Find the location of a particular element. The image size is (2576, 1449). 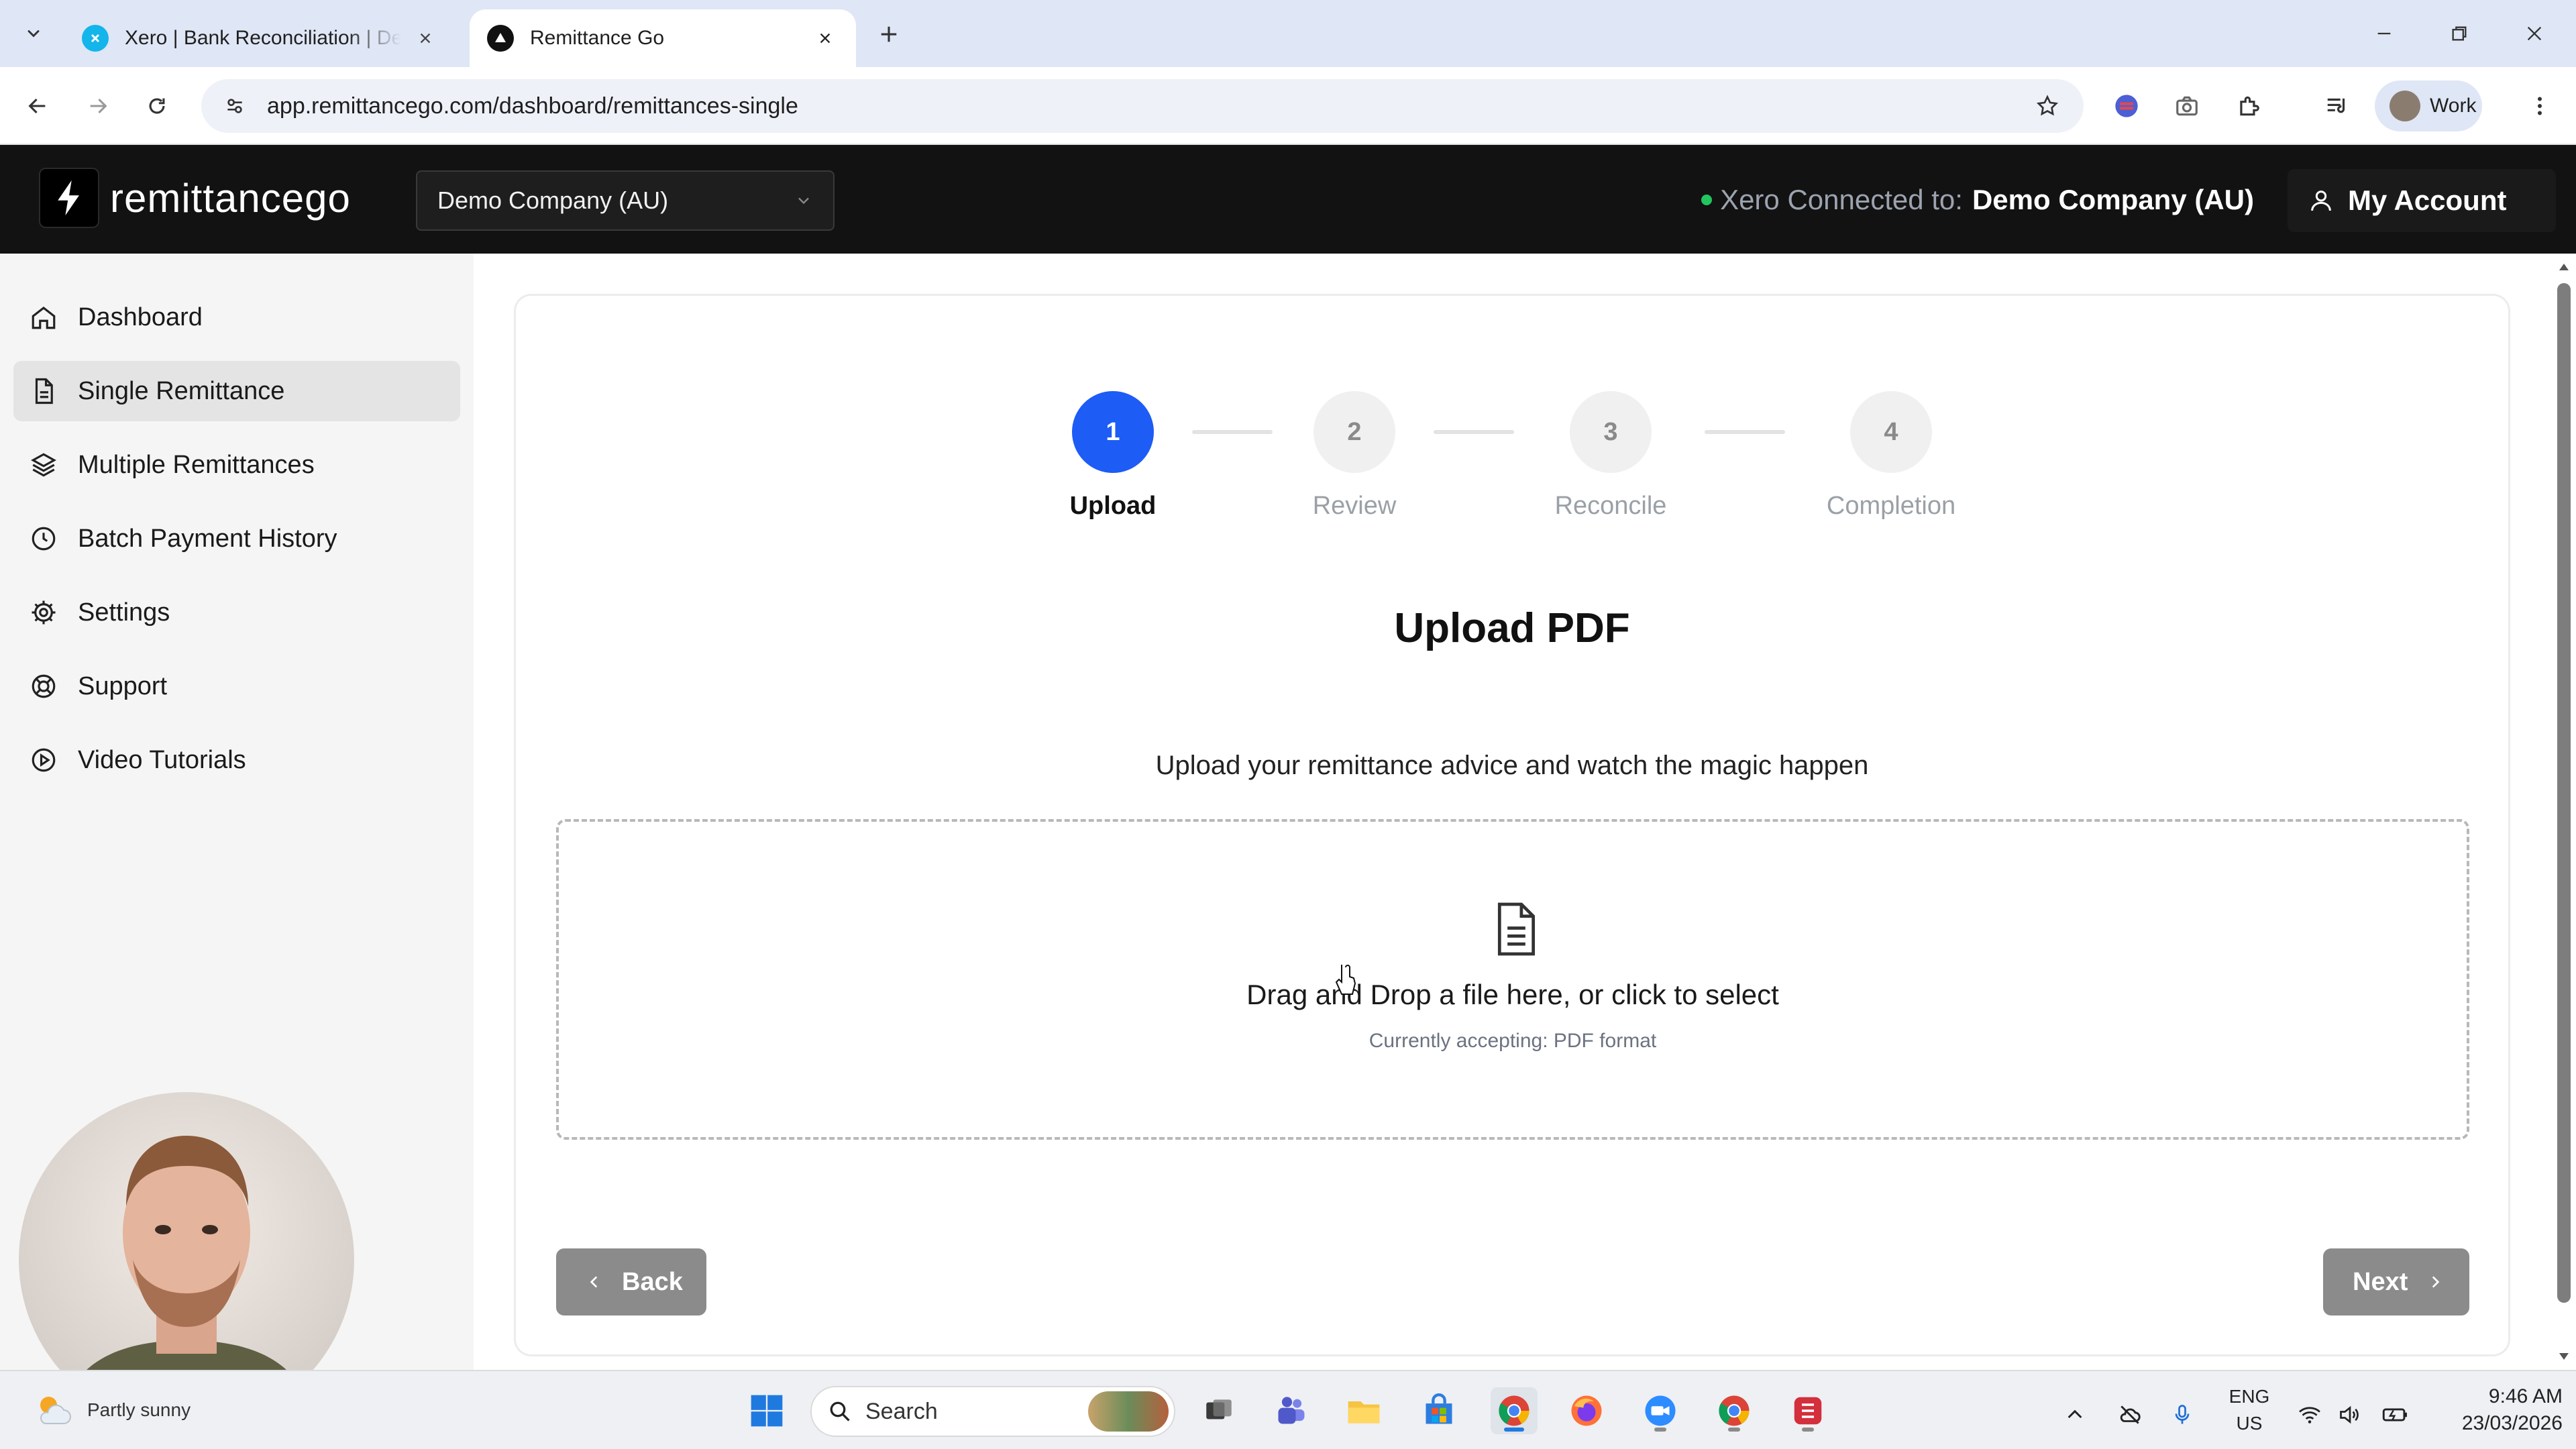

xero-connection-status: Xero Connected to: Demo Company (AU) is located at coordinates (1977, 200).